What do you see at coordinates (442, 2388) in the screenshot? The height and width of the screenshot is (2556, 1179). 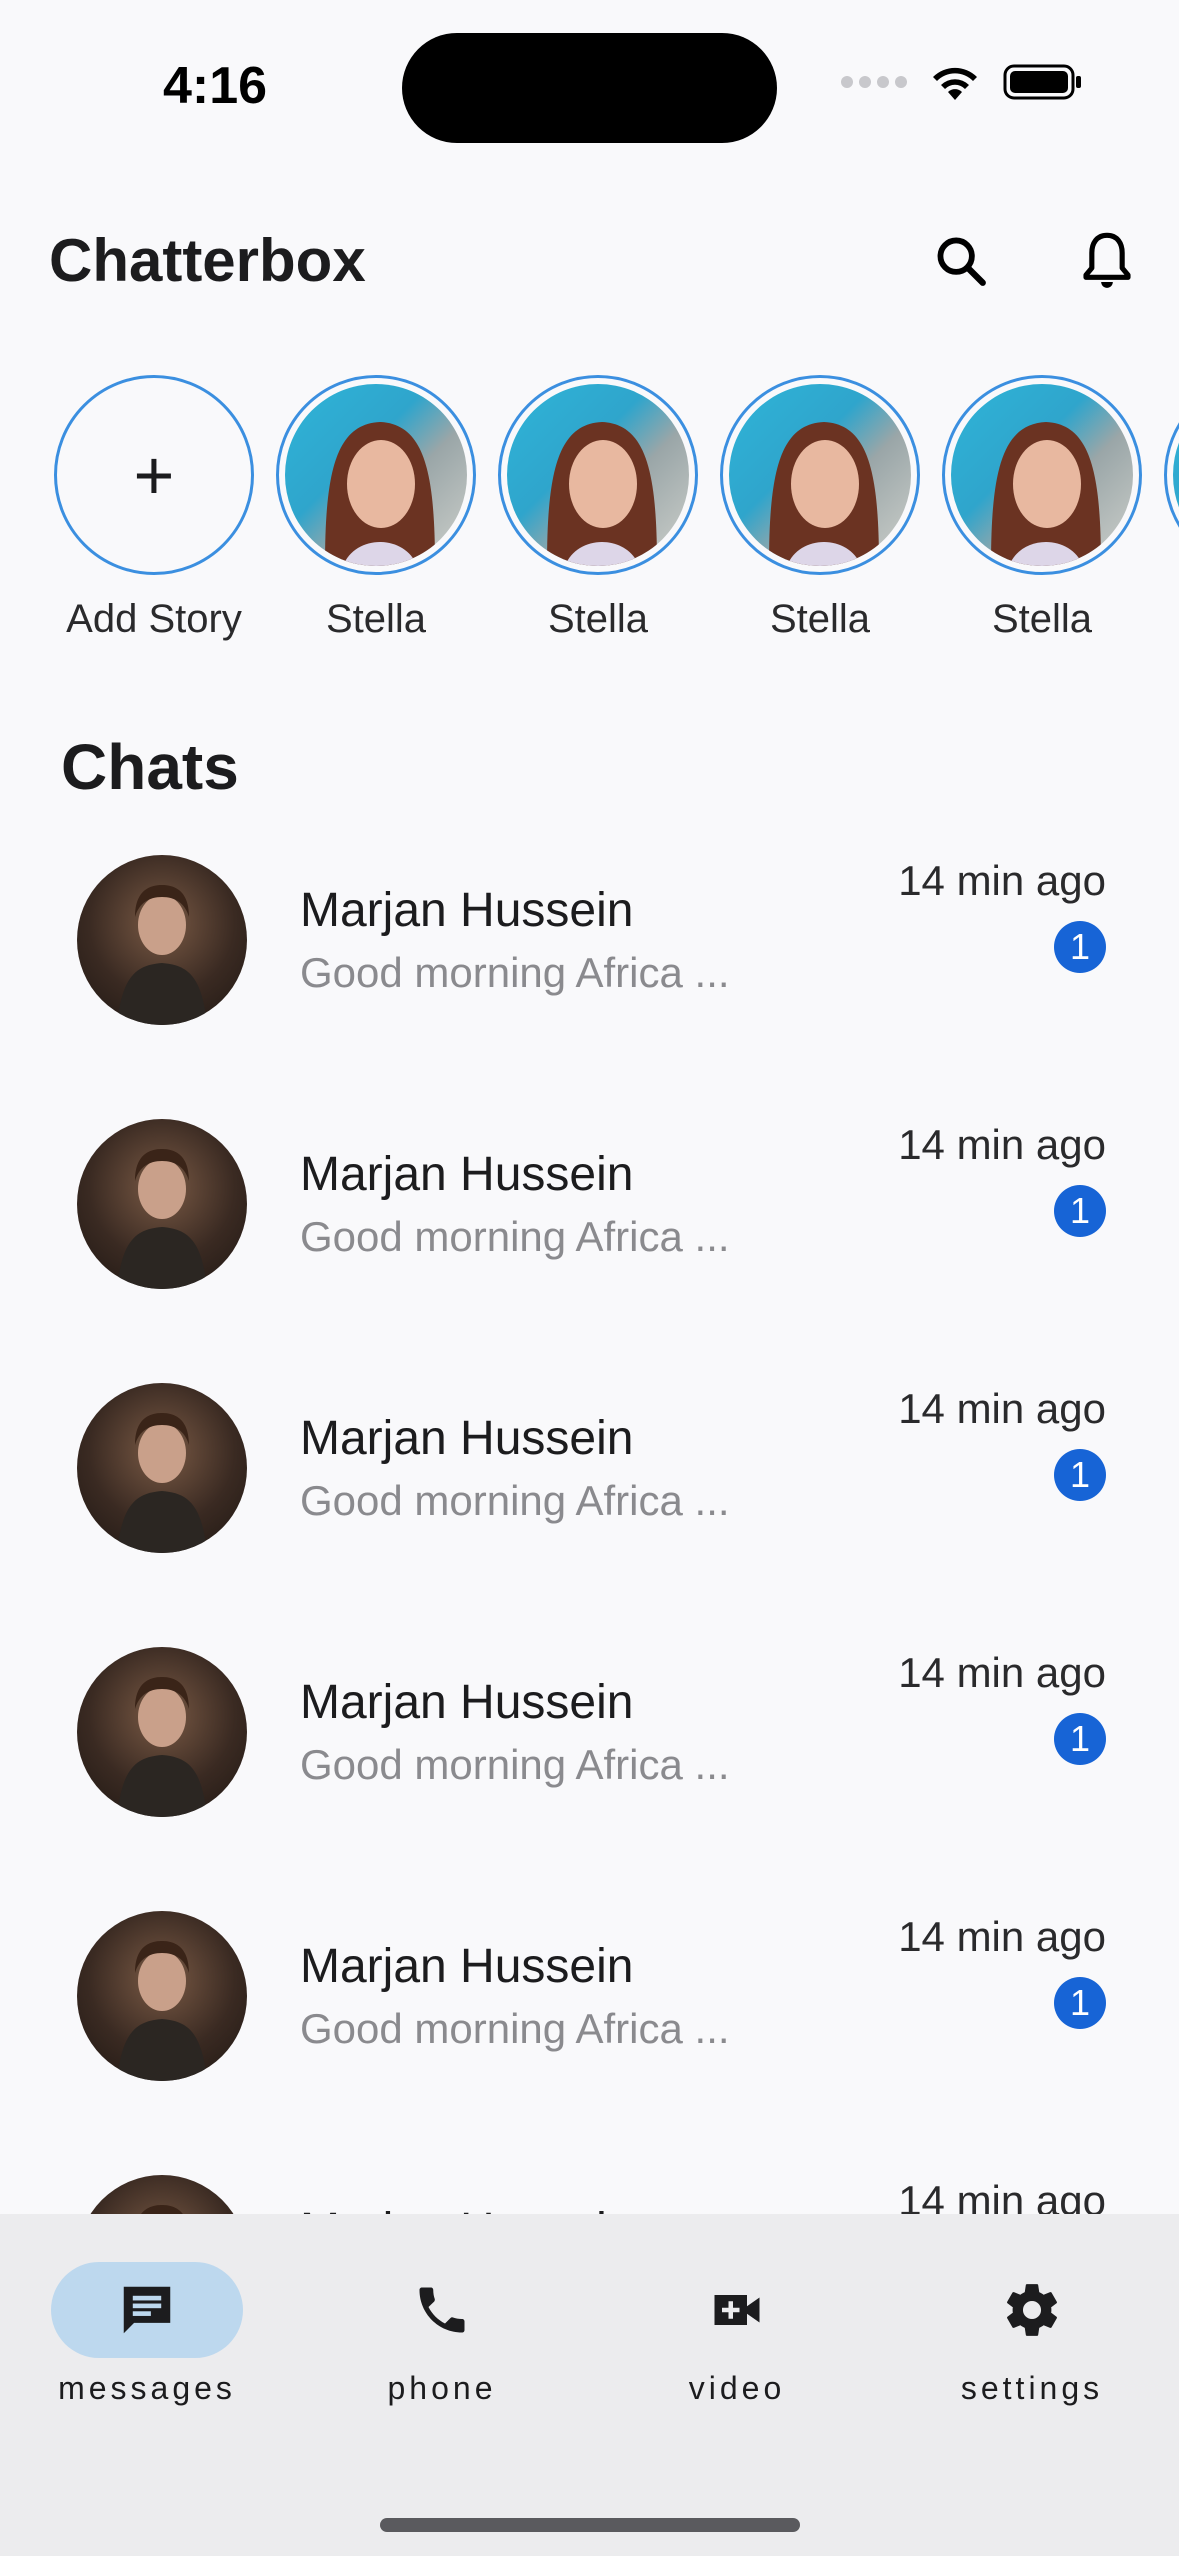 I see `nav-label: phone` at bounding box center [442, 2388].